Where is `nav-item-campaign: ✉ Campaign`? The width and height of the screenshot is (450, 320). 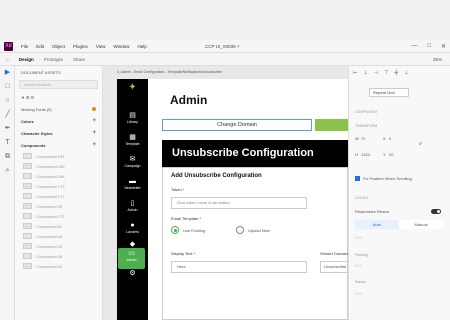 nav-item-campaign: ✉ Campaign is located at coordinates (132, 162).